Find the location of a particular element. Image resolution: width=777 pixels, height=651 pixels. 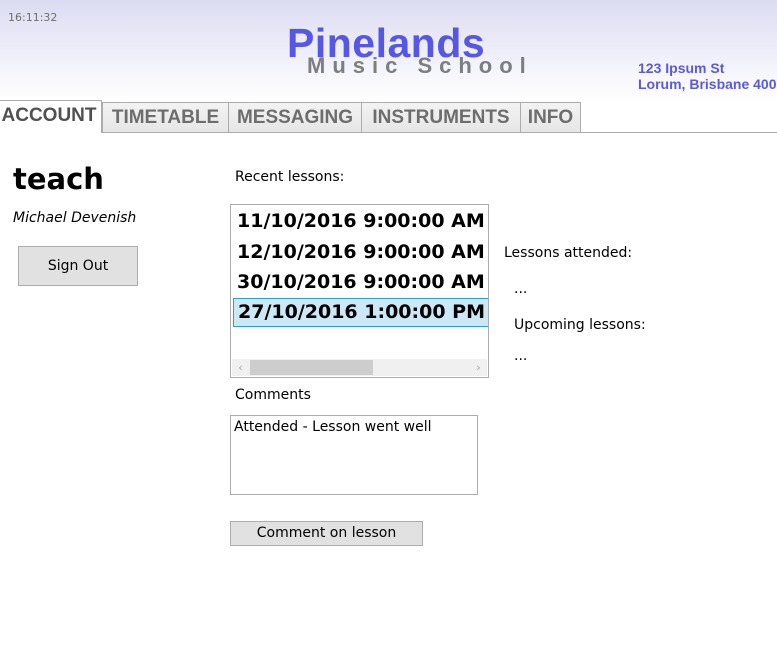

recent-lessons-label: Recent lessons: is located at coordinates (290, 177).